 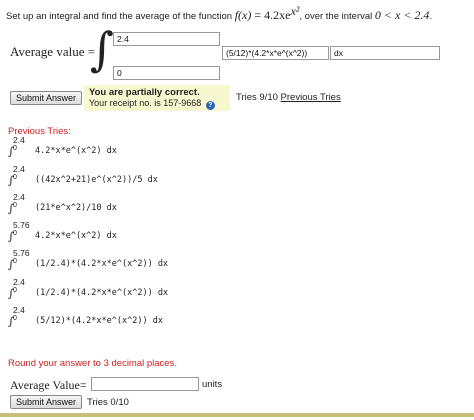 What do you see at coordinates (145, 384) in the screenshot?
I see `average-value-input` at bounding box center [145, 384].